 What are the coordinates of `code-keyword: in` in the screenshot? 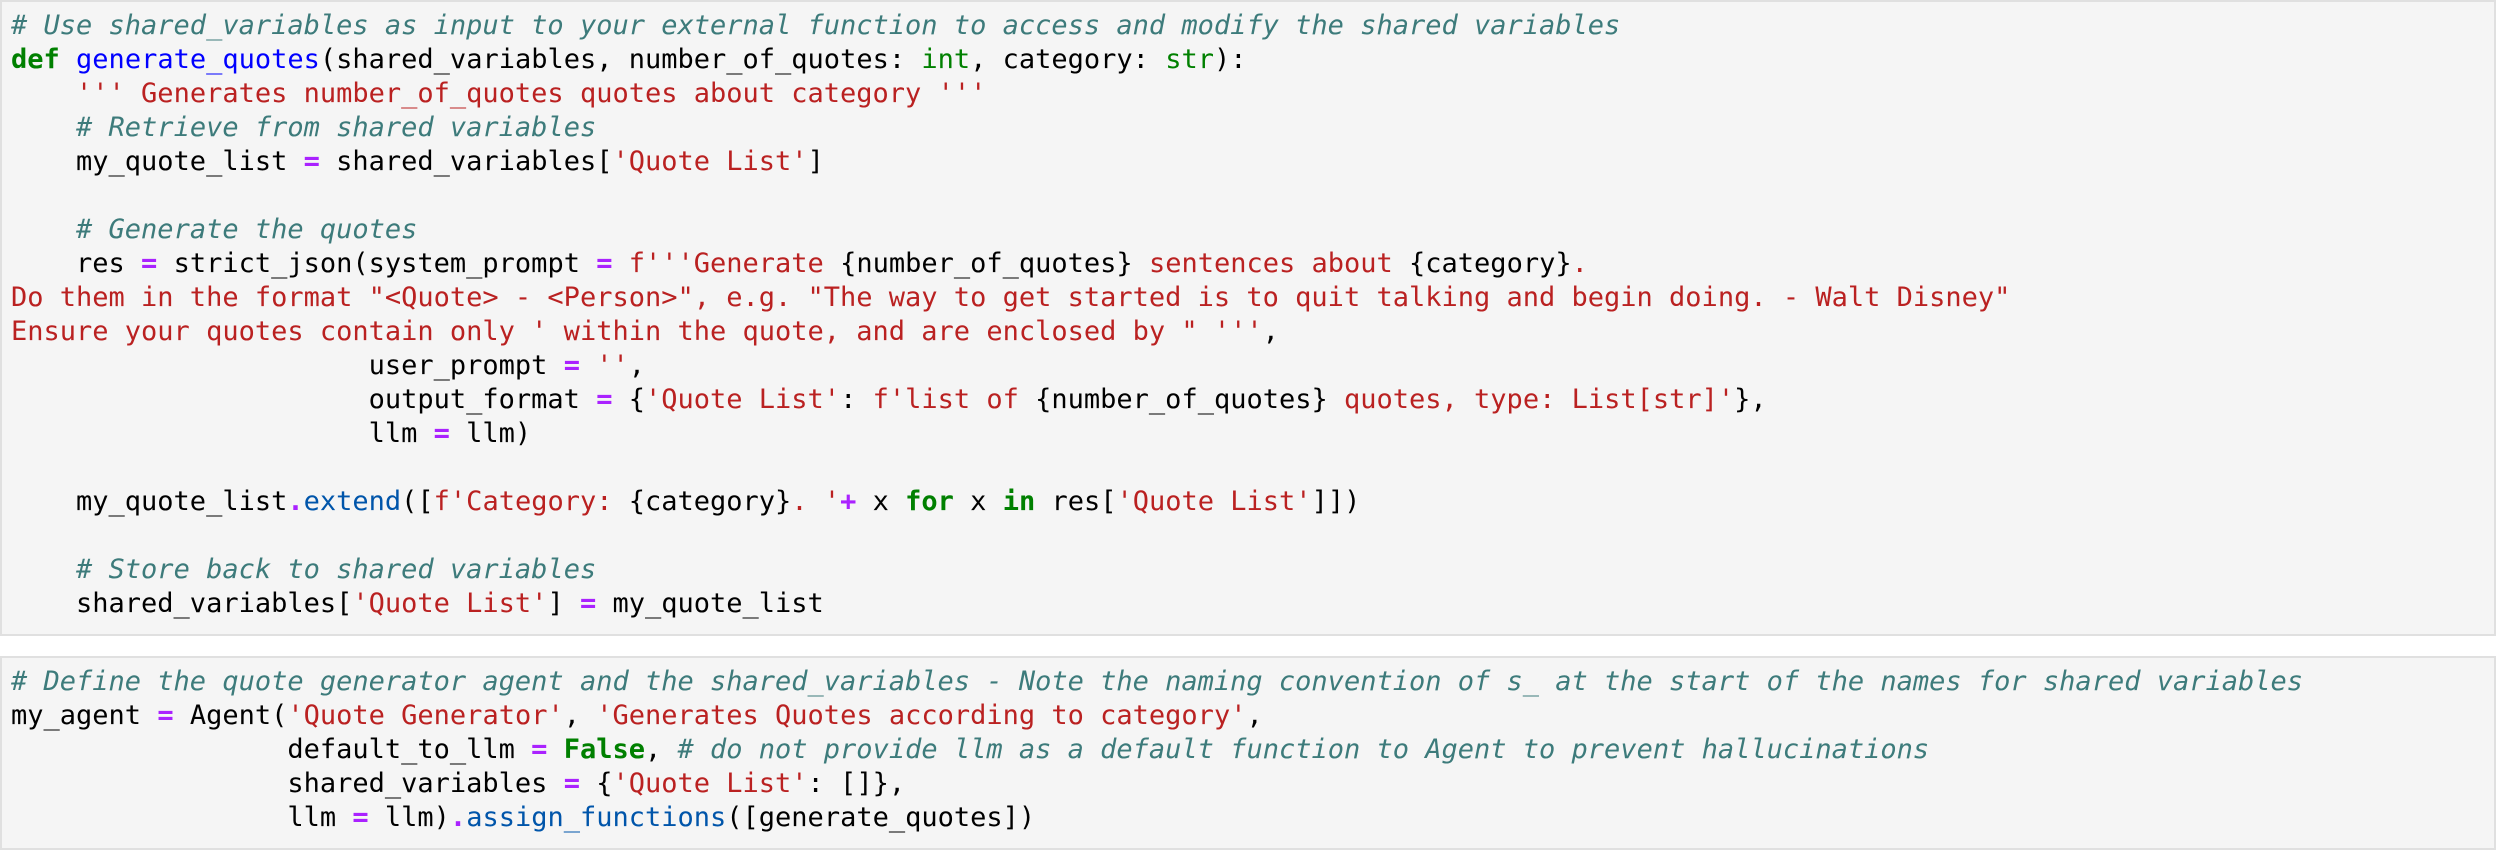 It's located at (1019, 501).